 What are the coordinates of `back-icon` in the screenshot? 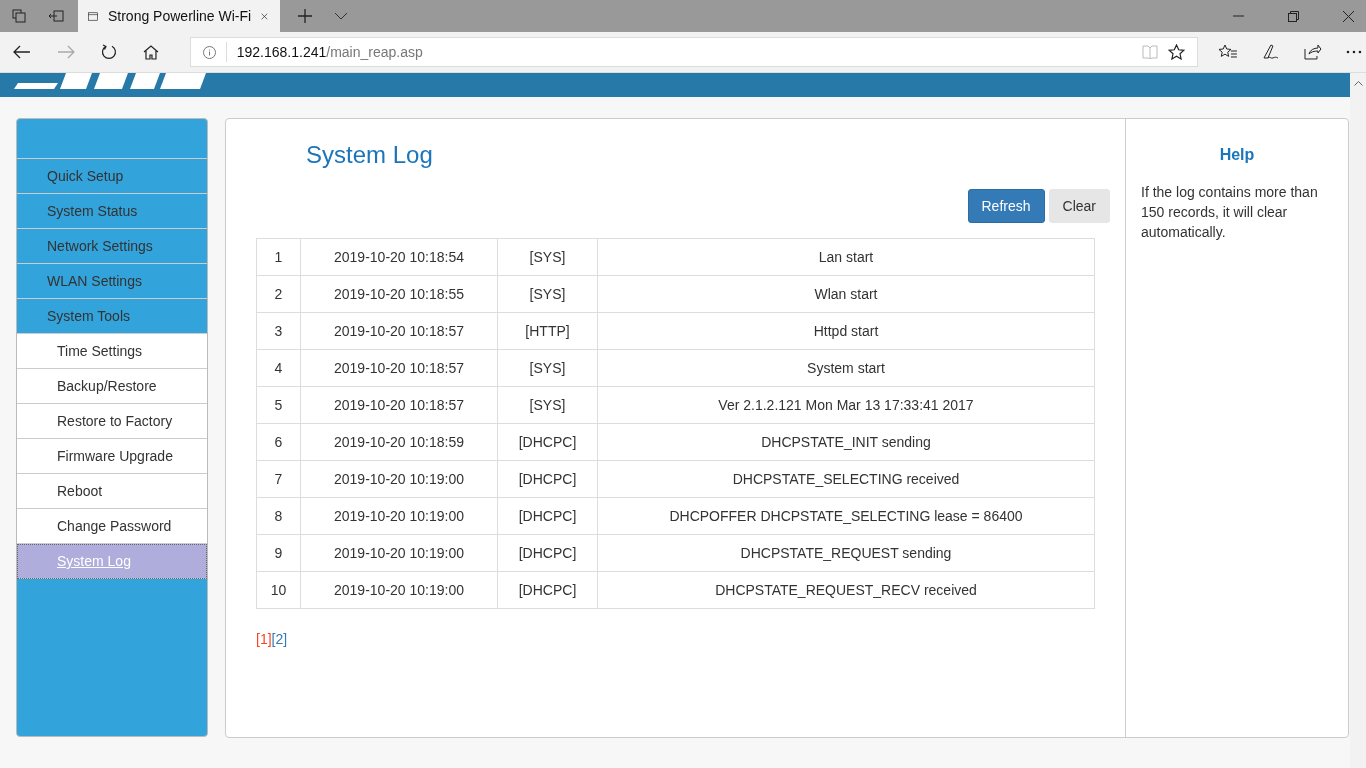 It's located at (22, 52).